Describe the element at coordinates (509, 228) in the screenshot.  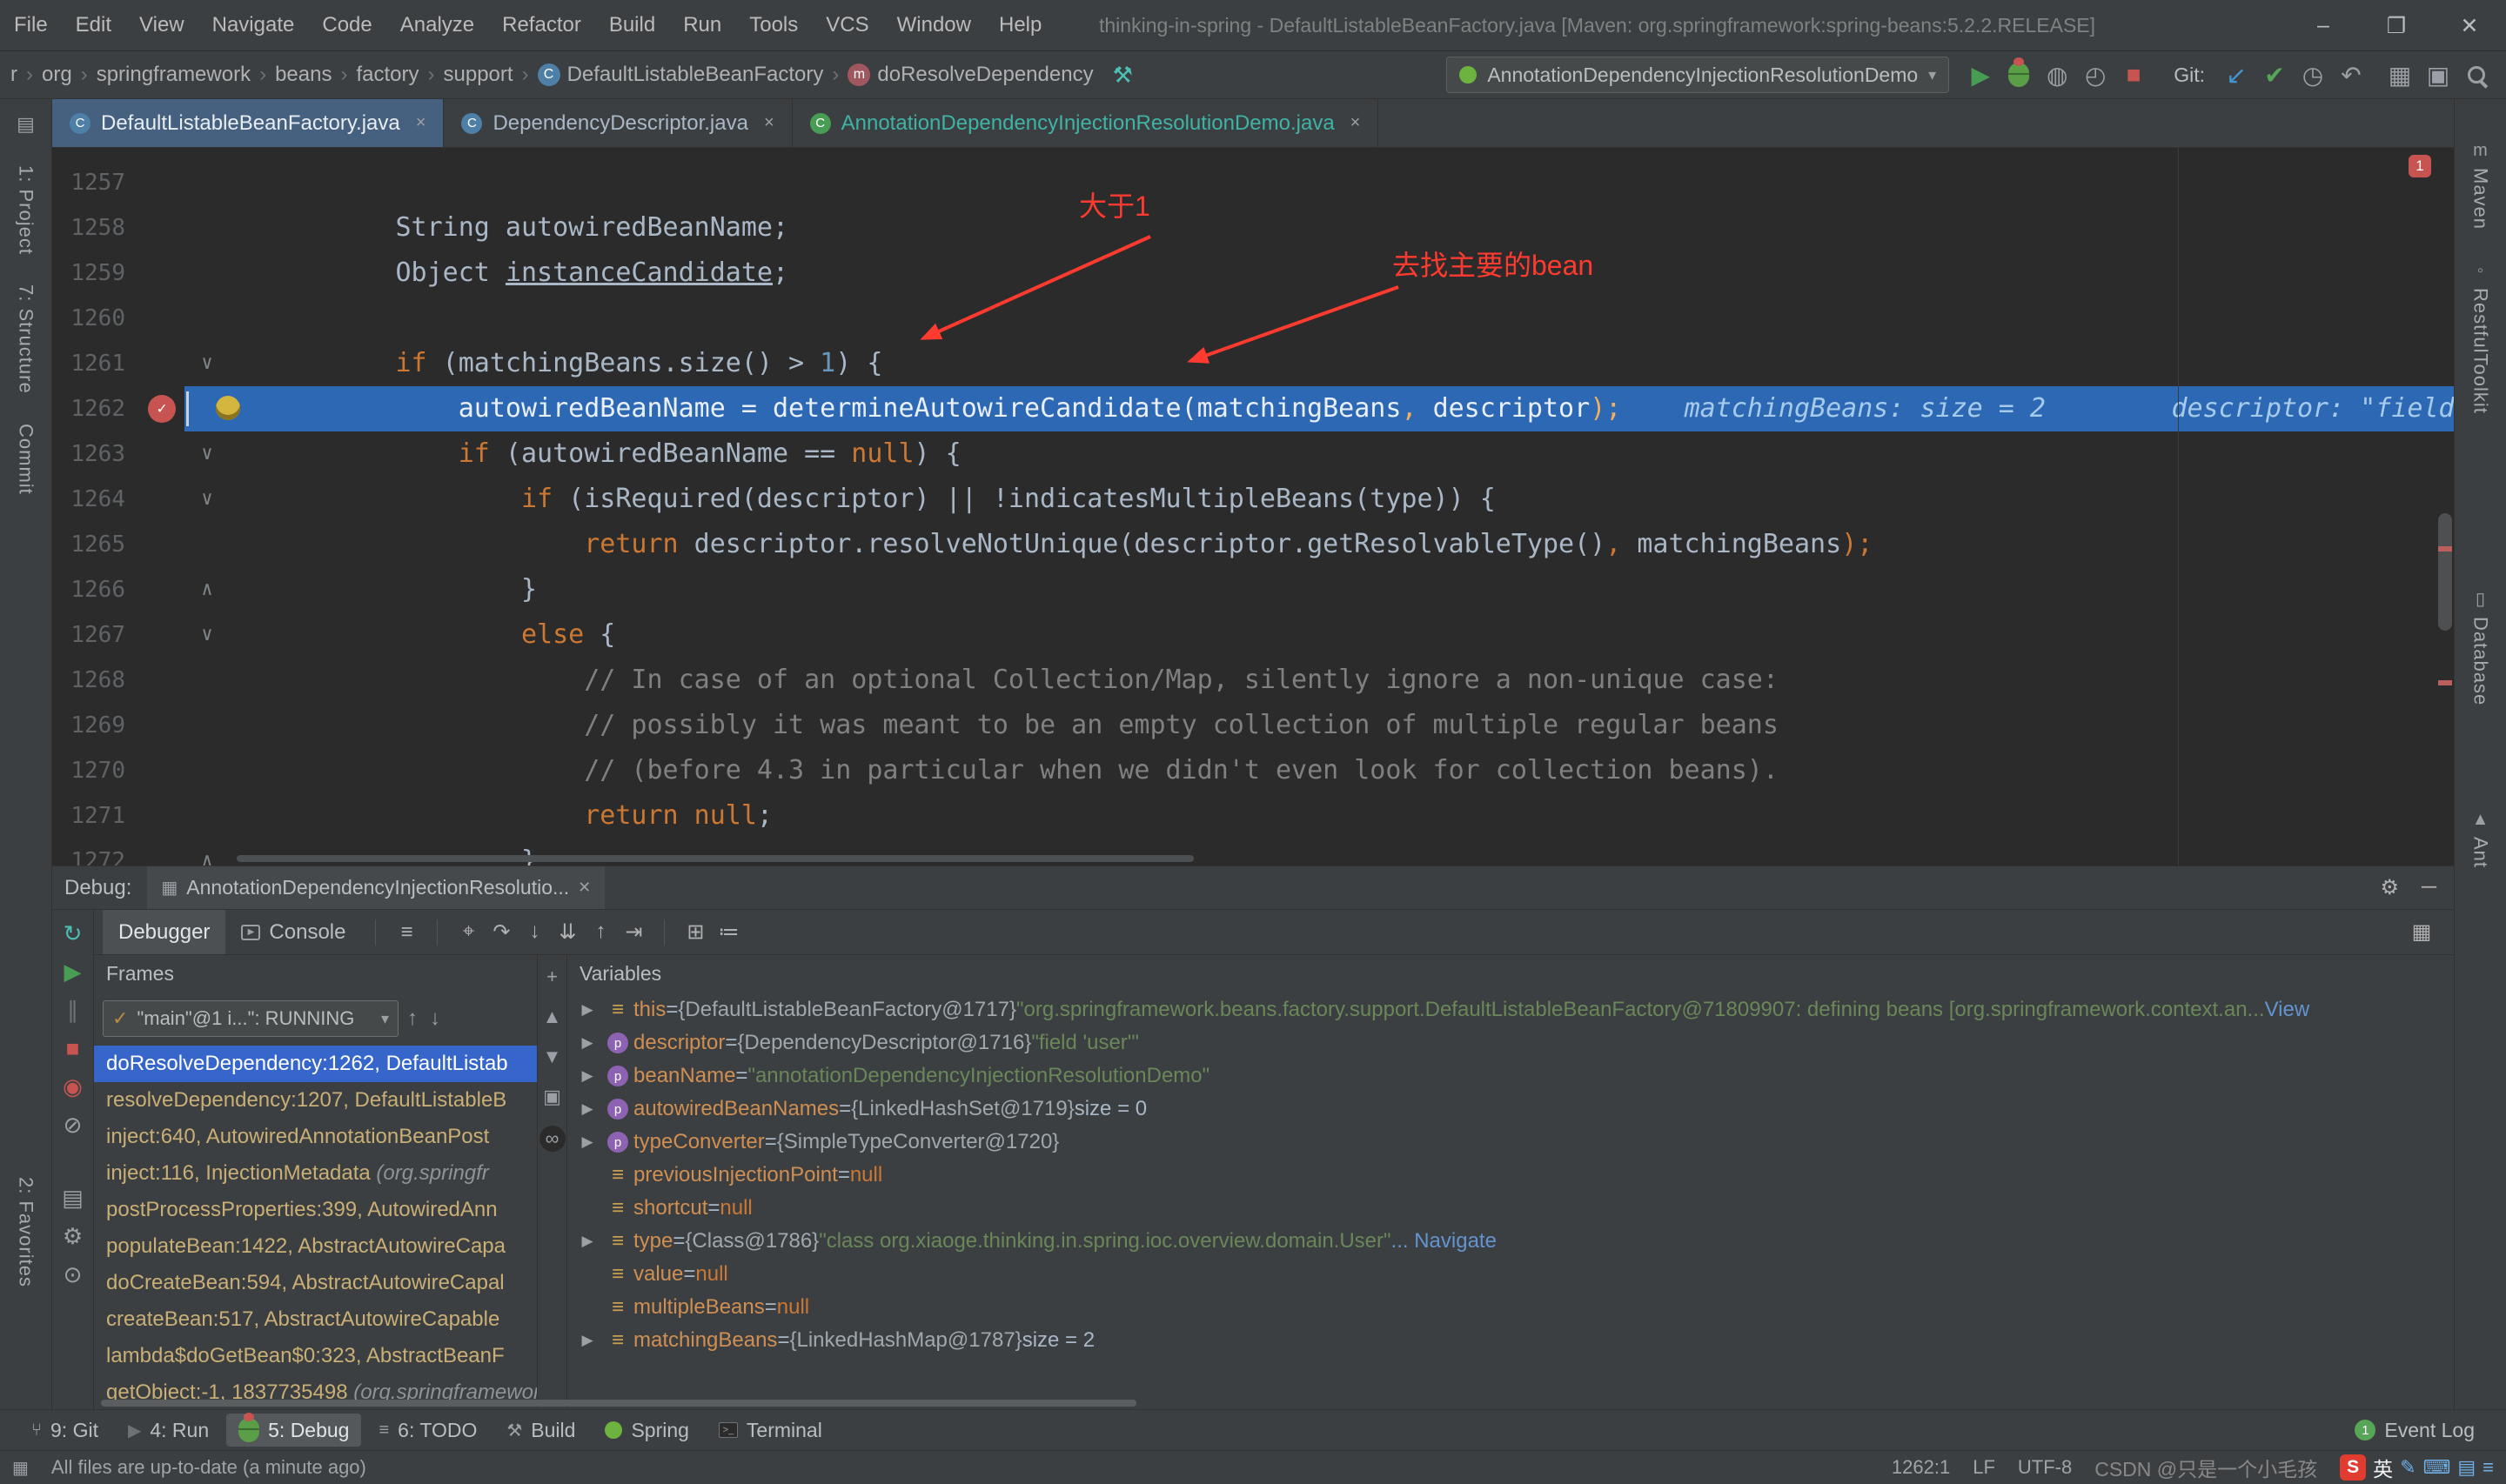
I see `code-text: String autowiredBeanName;` at that location.